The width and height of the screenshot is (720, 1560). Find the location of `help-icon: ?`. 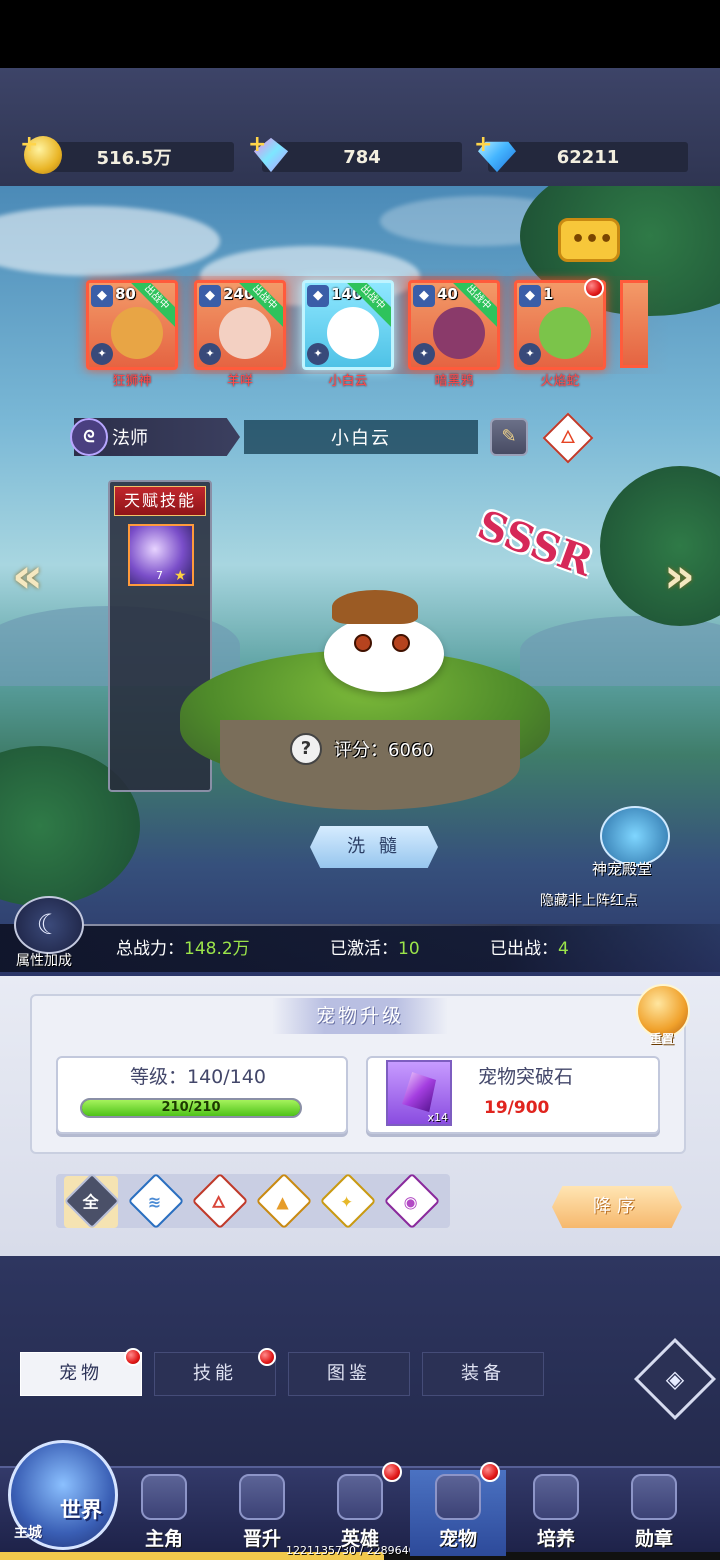

help-icon: ? is located at coordinates (306, 749).